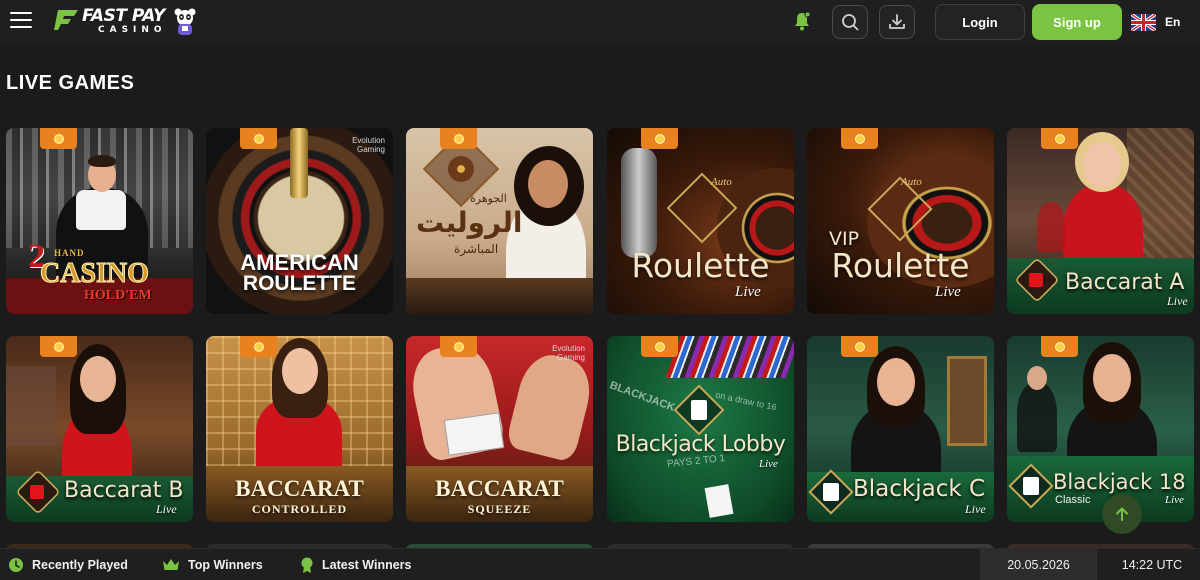 This screenshot has height=580, width=1200. I want to click on panda-mascot-icon, so click(185, 21).